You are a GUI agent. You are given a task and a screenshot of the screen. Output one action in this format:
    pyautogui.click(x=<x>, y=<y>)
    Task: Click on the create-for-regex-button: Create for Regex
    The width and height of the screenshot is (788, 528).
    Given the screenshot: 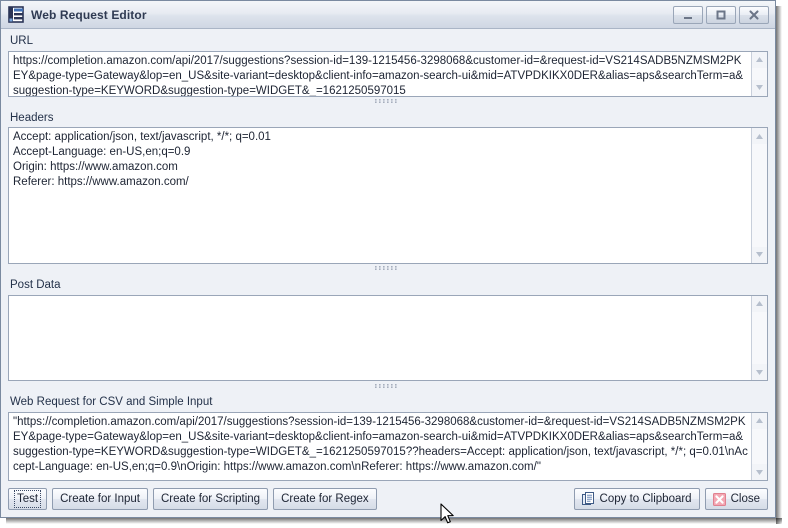 What is the action you would take?
    pyautogui.click(x=325, y=499)
    